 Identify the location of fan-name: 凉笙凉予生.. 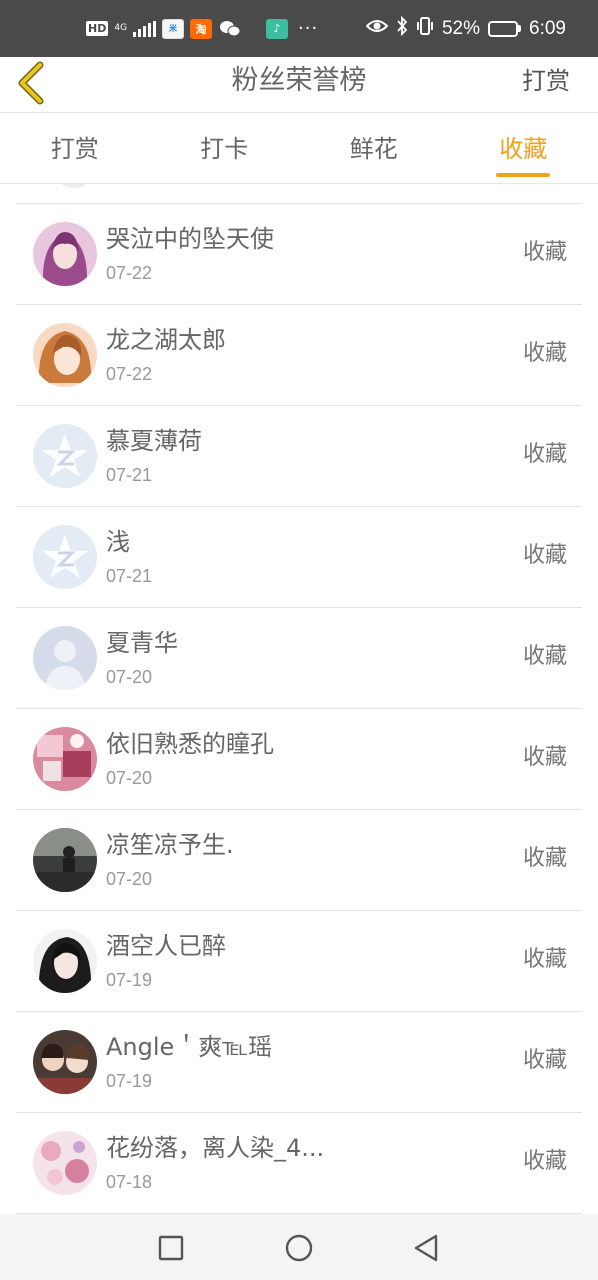
(170, 845).